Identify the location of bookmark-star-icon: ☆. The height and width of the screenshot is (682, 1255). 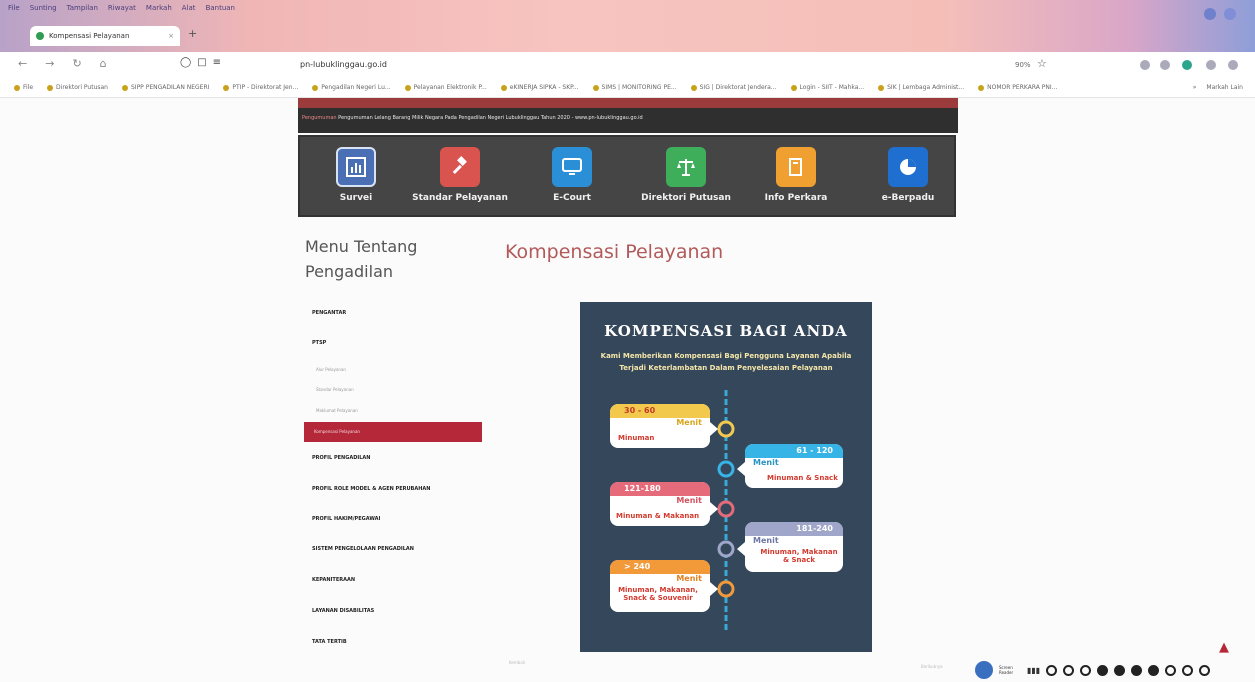
(1042, 63).